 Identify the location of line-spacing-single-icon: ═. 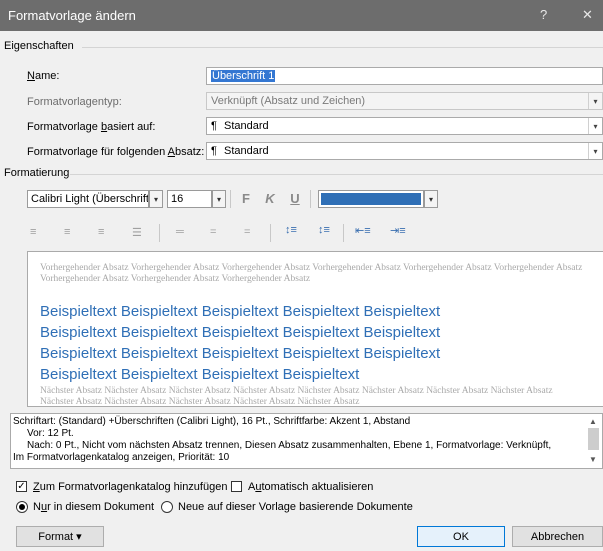
(180, 232).